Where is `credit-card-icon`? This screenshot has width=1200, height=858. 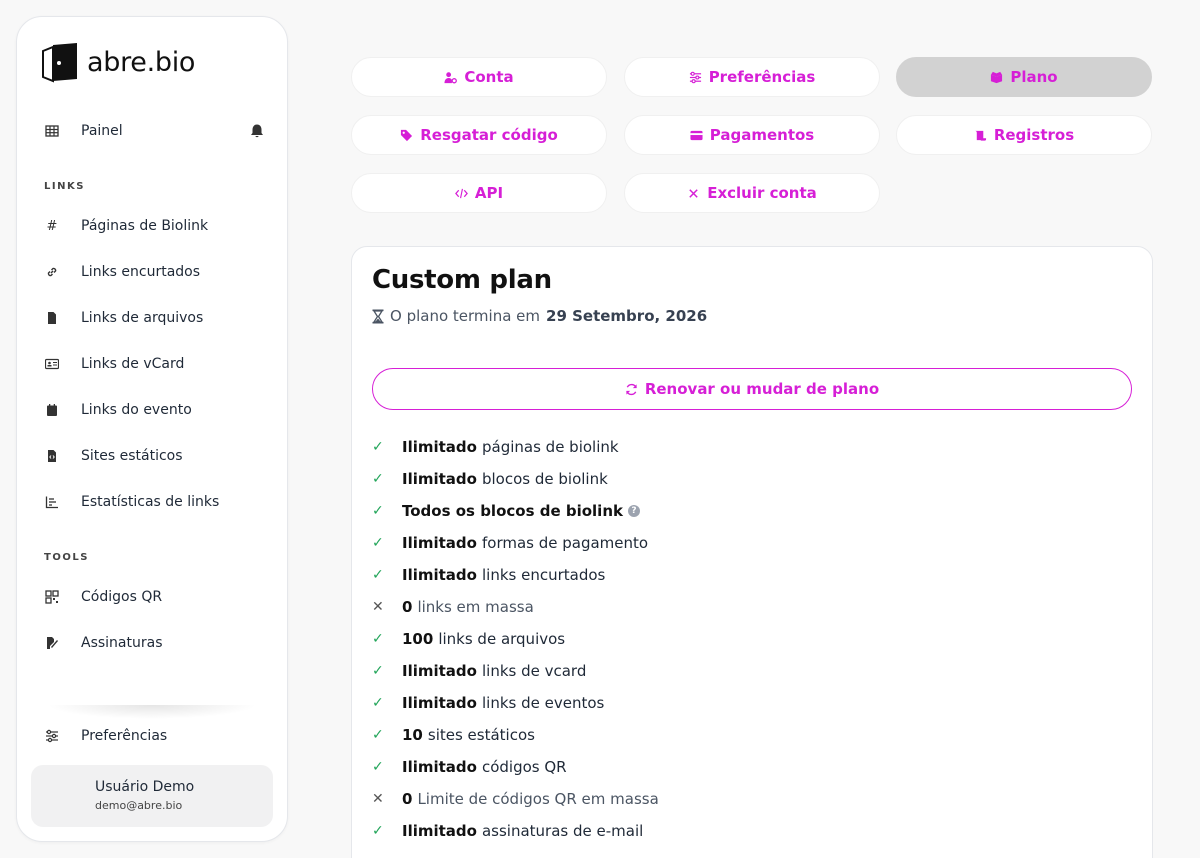
credit-card-icon is located at coordinates (696, 135).